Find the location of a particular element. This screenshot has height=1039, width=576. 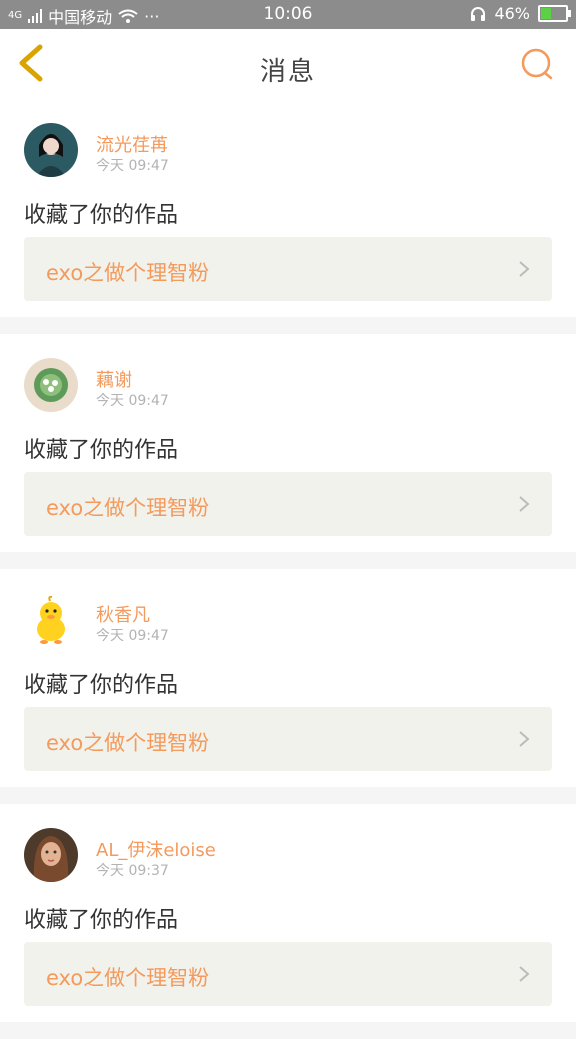

username: AL_伊沫eloise is located at coordinates (156, 849).